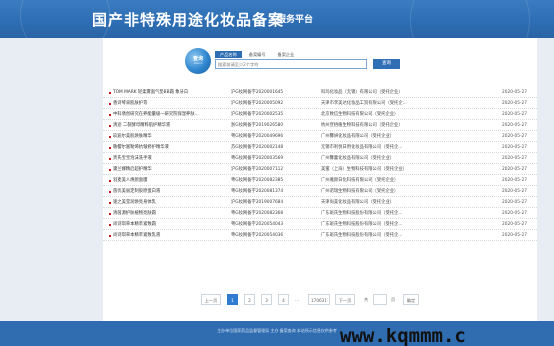  What do you see at coordinates (257, 235) in the screenshot?
I see `registration-number: 粤G妆网备字2020054036` at bounding box center [257, 235].